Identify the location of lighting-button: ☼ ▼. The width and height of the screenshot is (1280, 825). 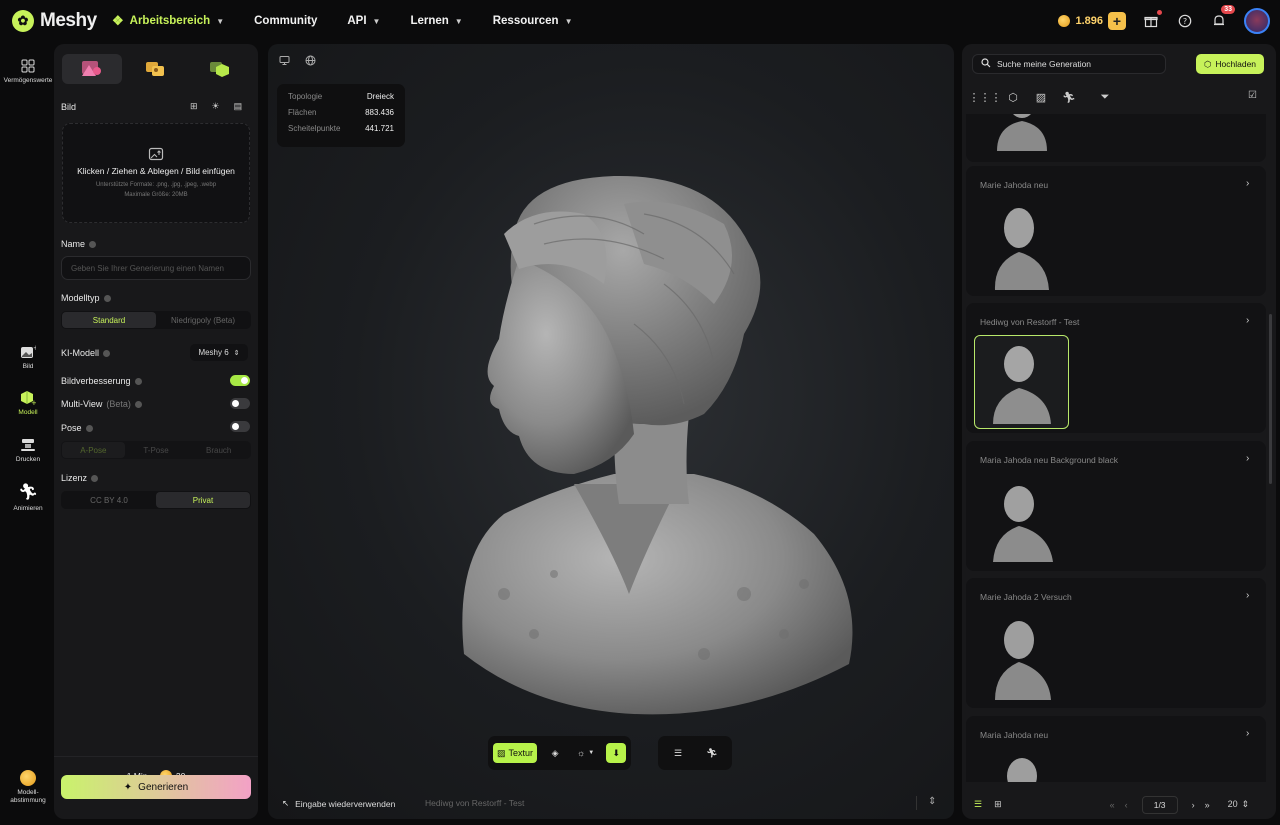
(585, 753).